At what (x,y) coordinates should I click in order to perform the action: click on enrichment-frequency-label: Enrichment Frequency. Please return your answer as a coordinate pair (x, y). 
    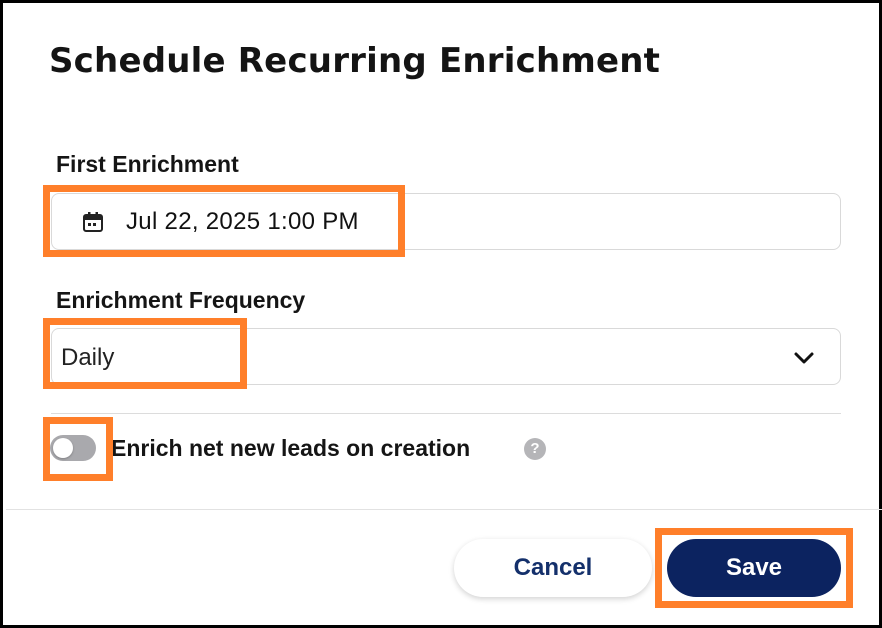
    Looking at the image, I should click on (181, 300).